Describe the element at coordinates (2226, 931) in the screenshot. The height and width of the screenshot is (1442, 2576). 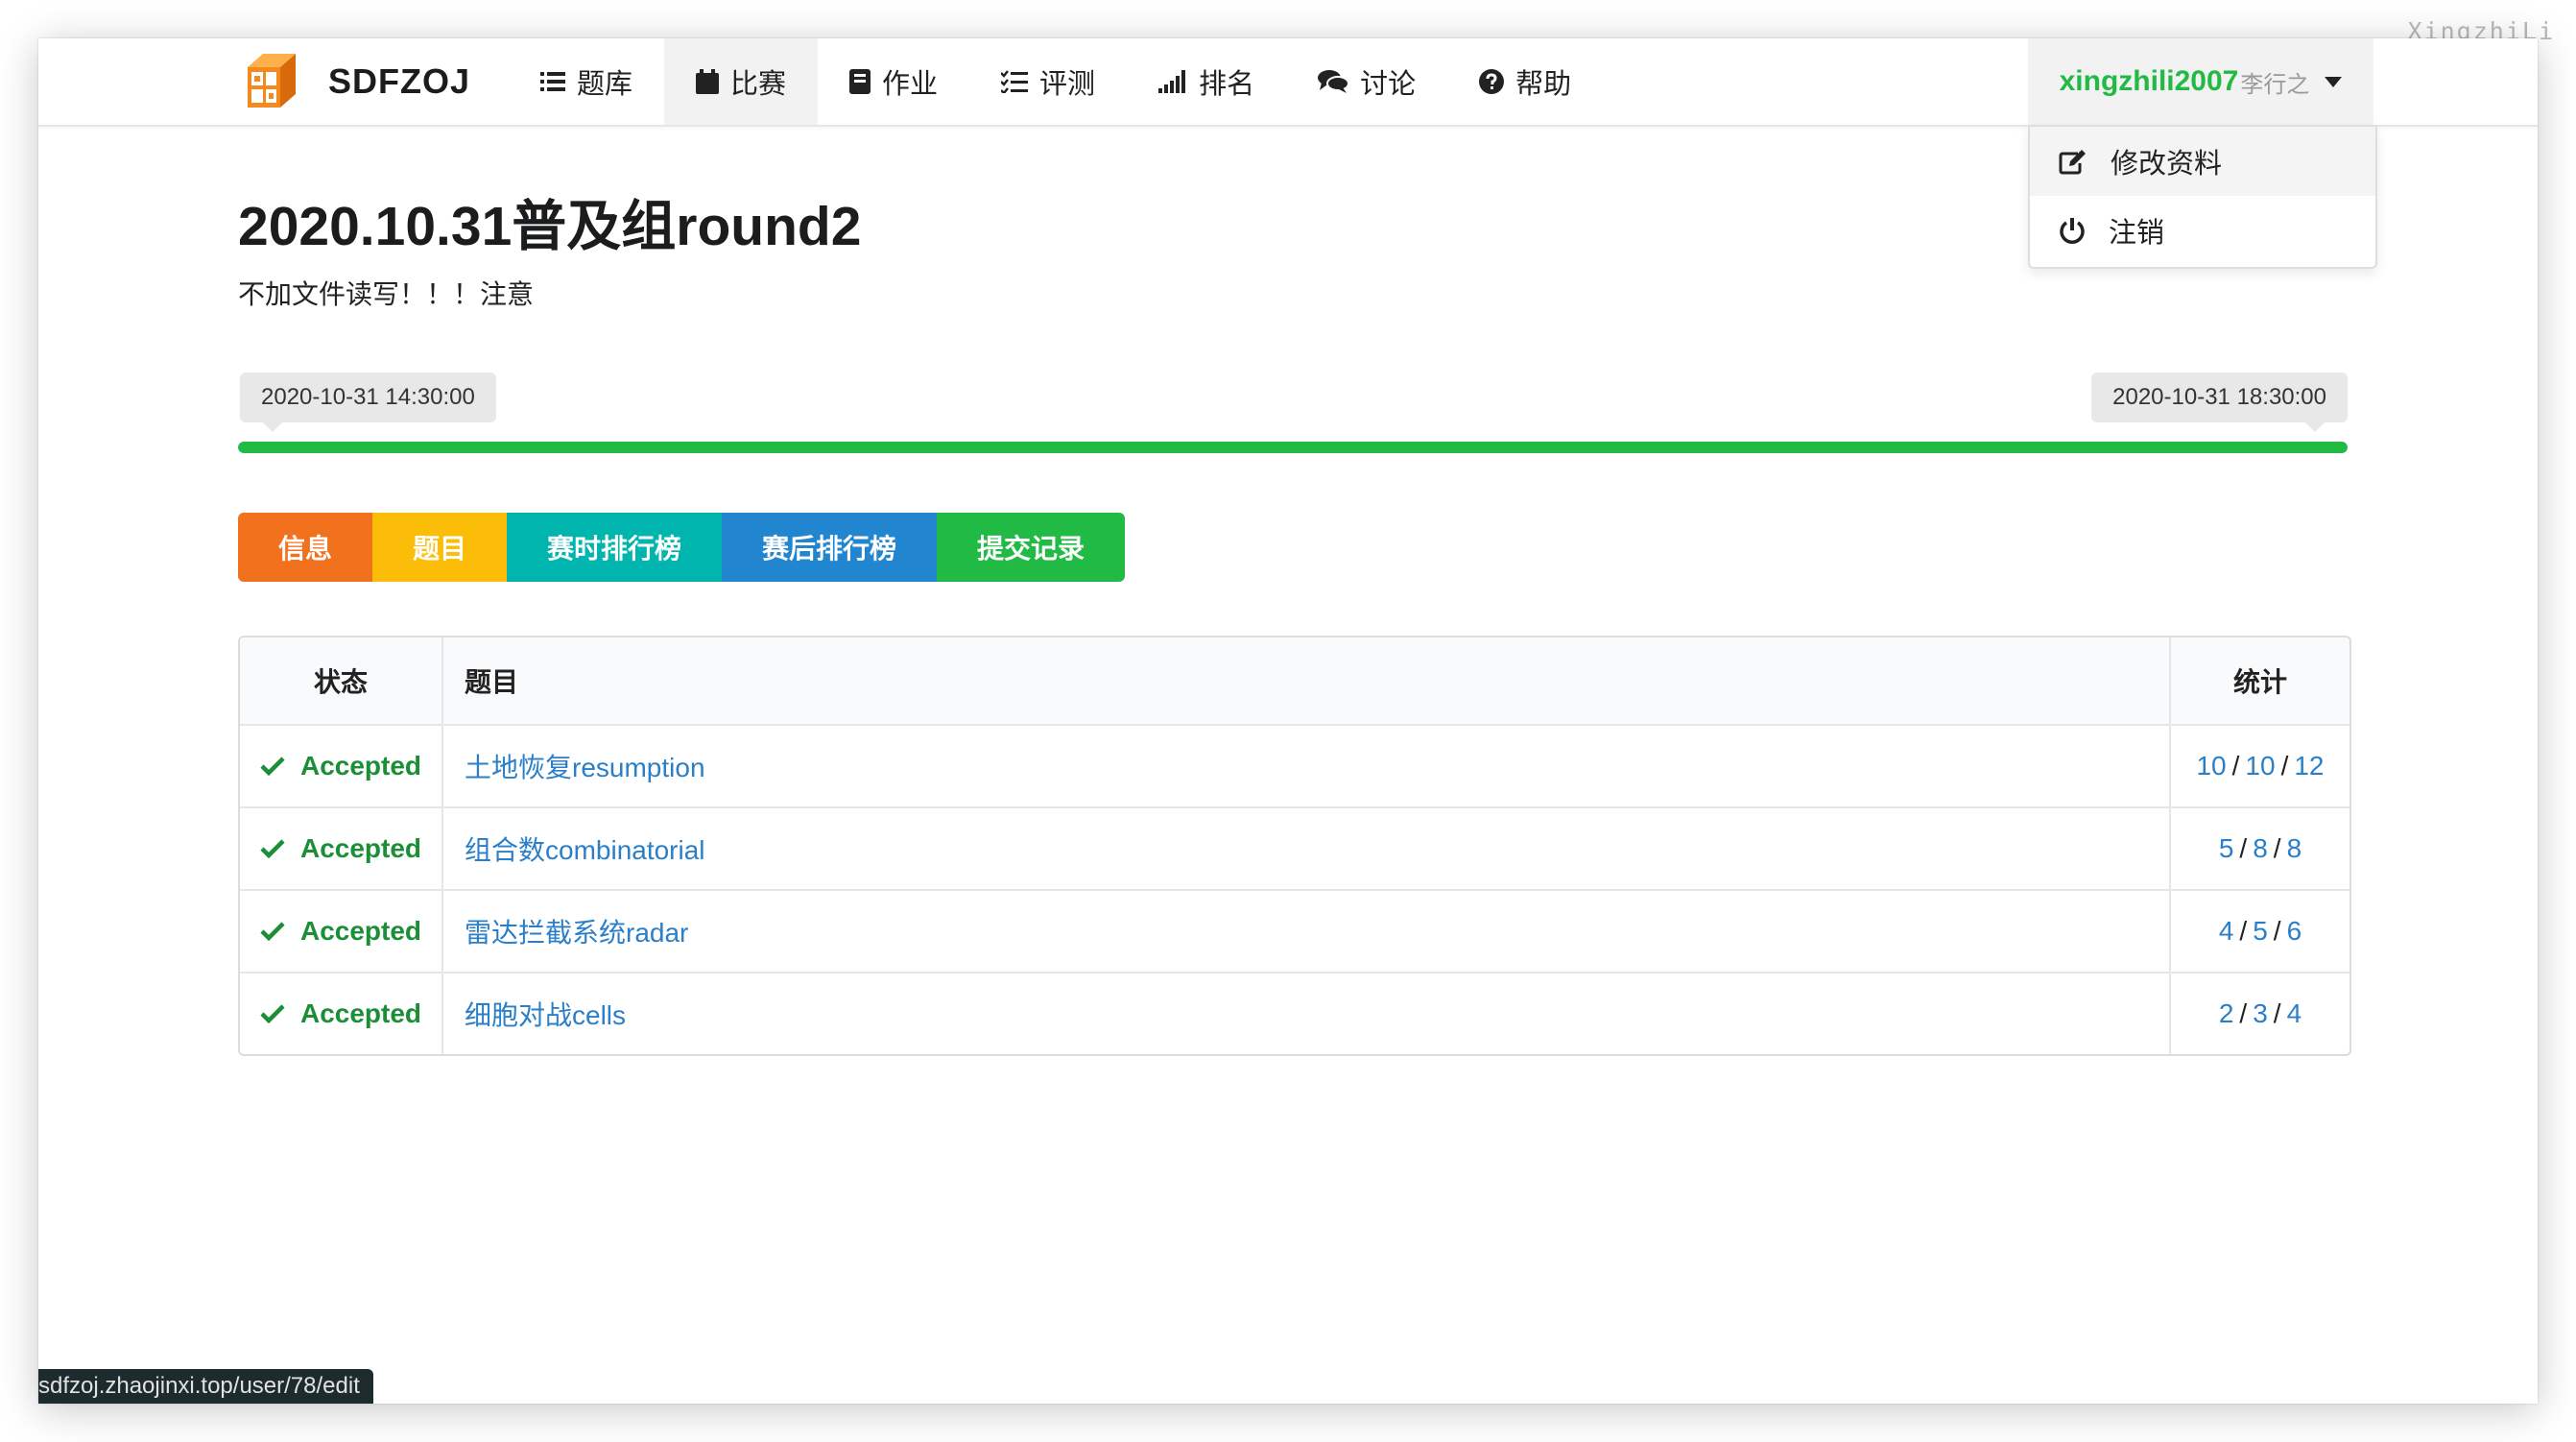
I see `stat-accepted: 4` at that location.